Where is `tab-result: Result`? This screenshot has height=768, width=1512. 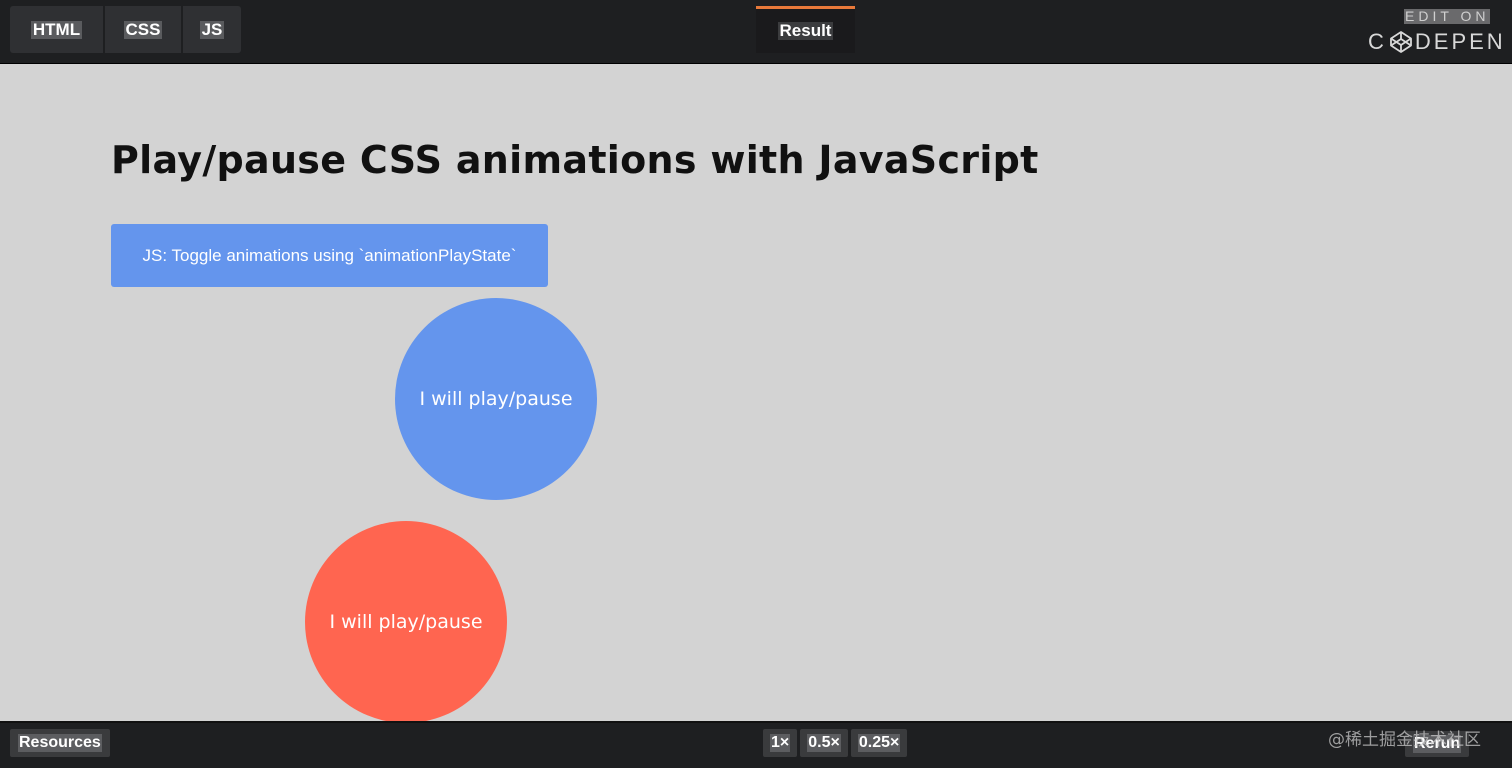
tab-result: Result is located at coordinates (805, 29).